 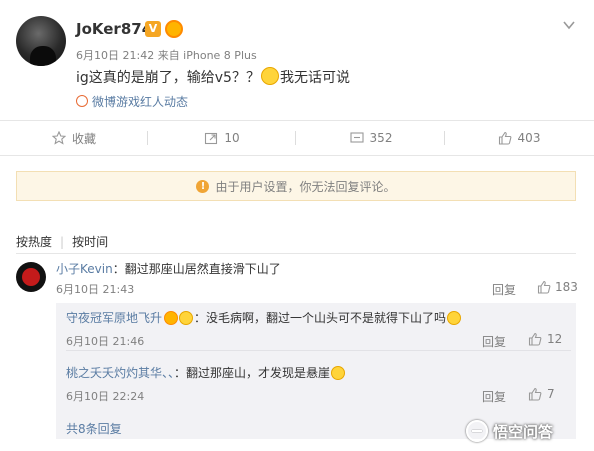 What do you see at coordinates (211, 138) in the screenshot?
I see `repost-icon` at bounding box center [211, 138].